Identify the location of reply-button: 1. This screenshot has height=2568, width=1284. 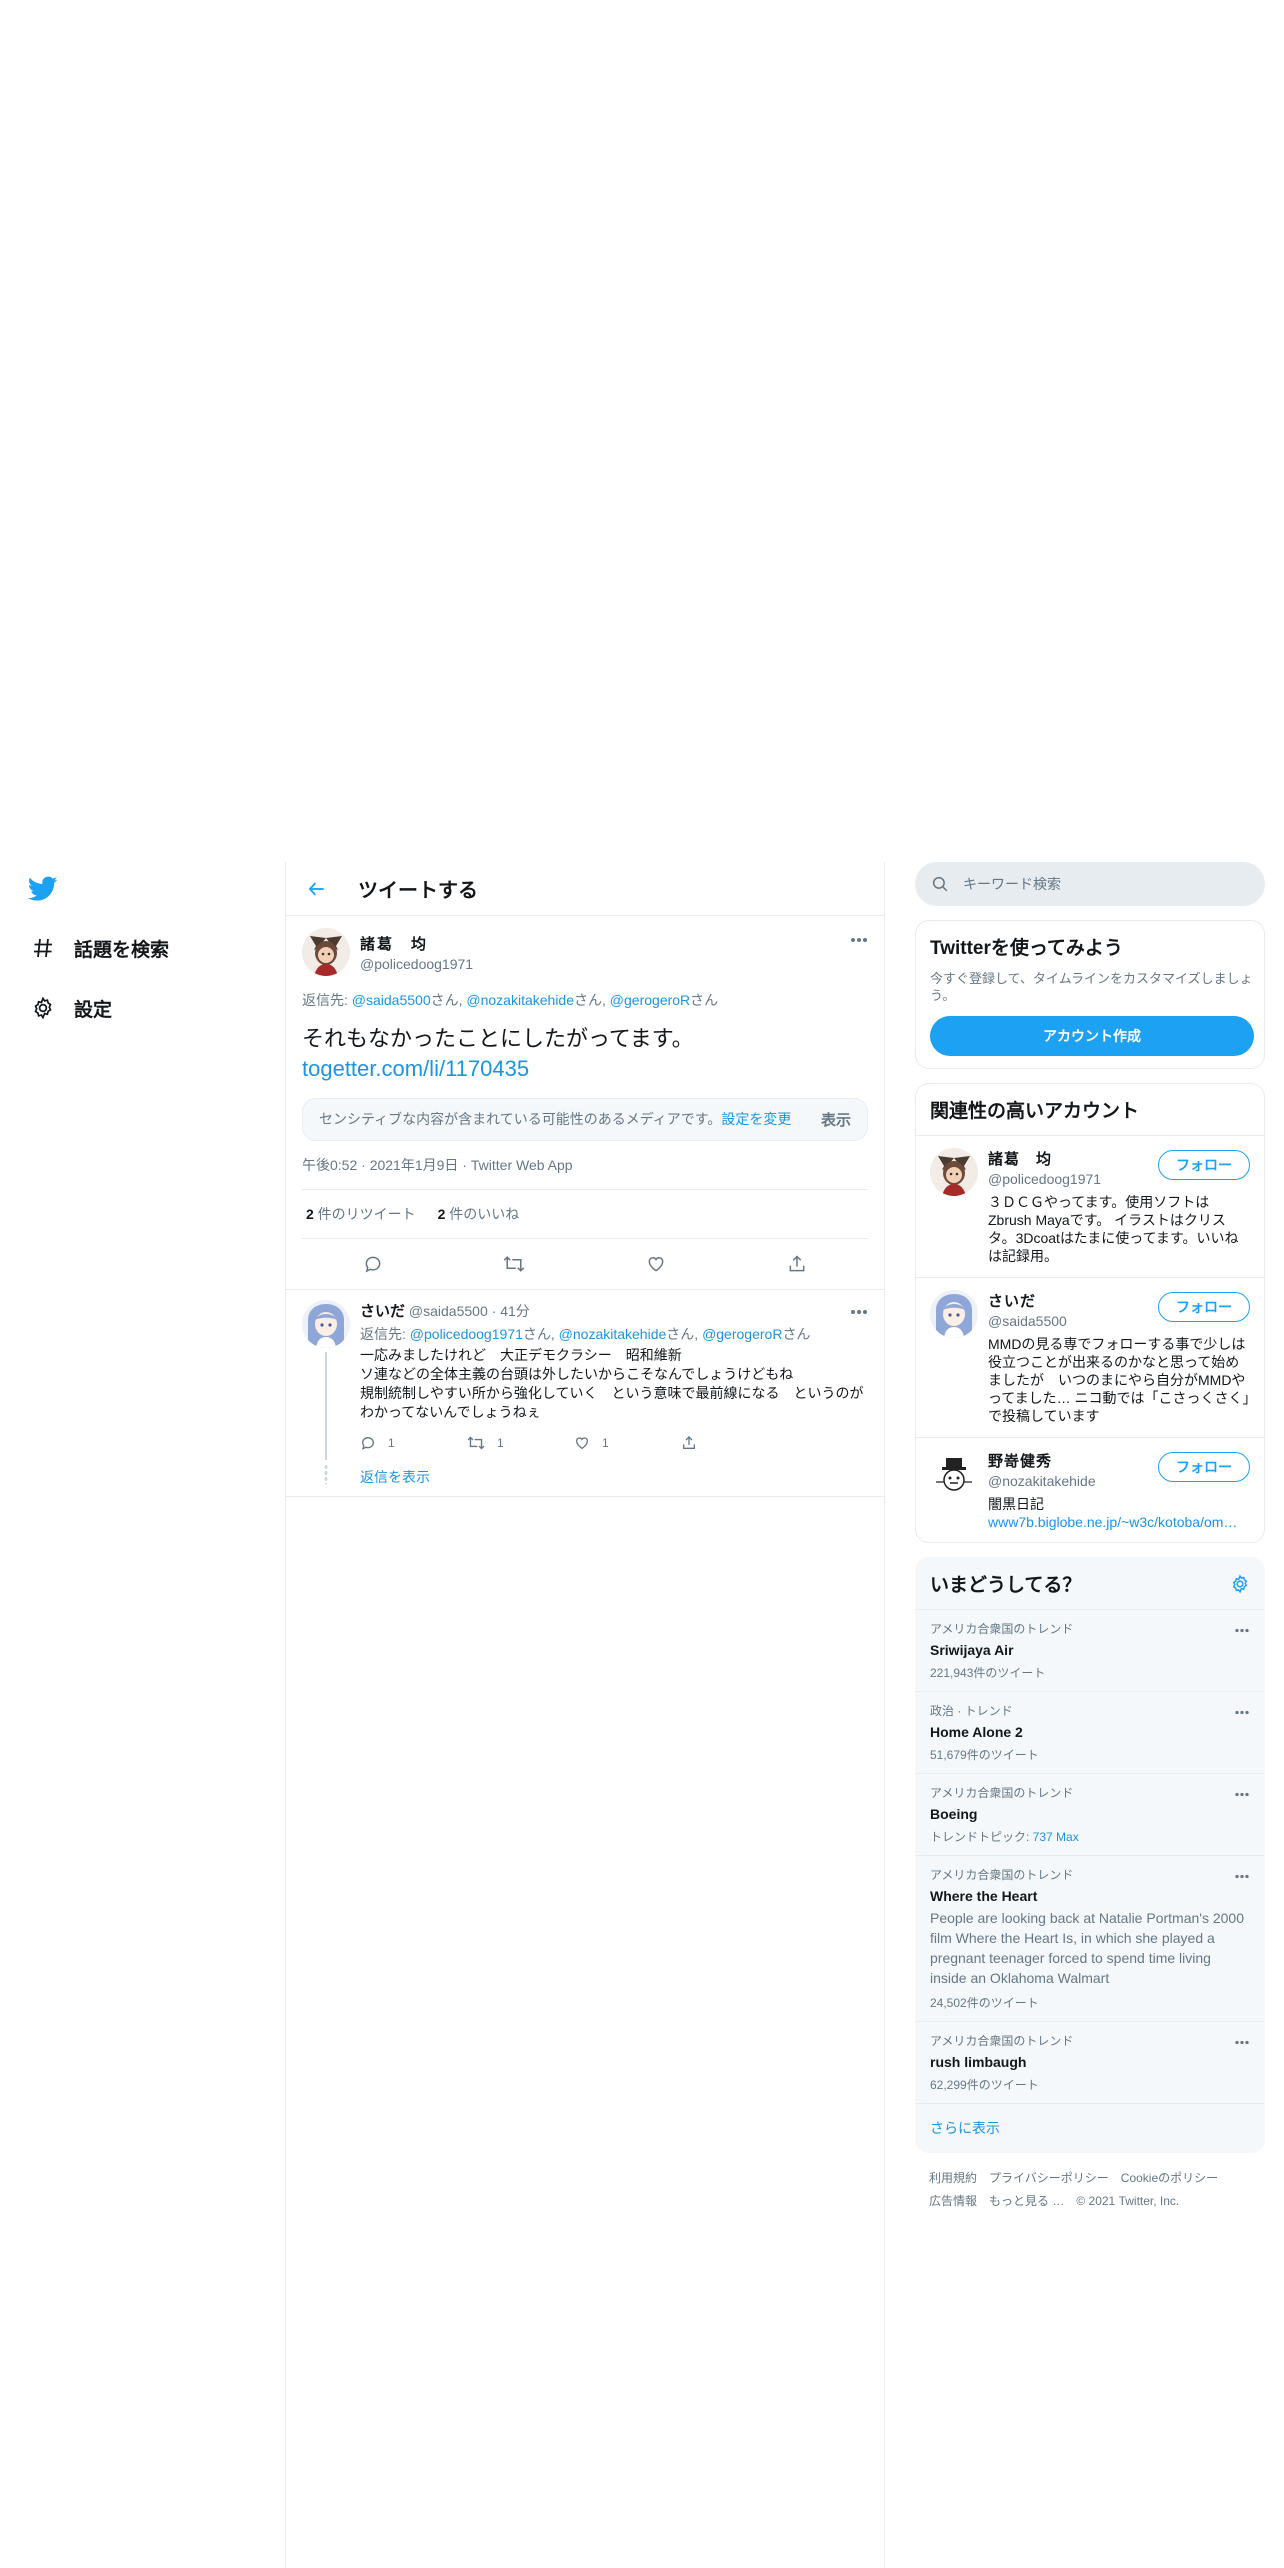
(413, 1443).